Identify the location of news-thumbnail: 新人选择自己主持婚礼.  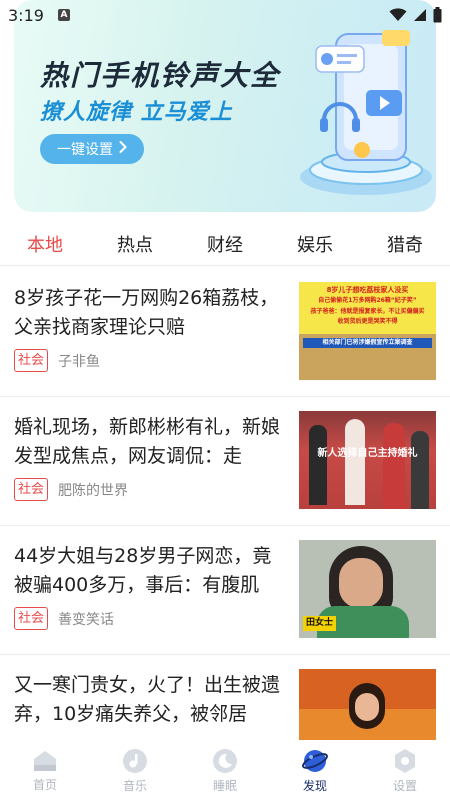
(367, 460).